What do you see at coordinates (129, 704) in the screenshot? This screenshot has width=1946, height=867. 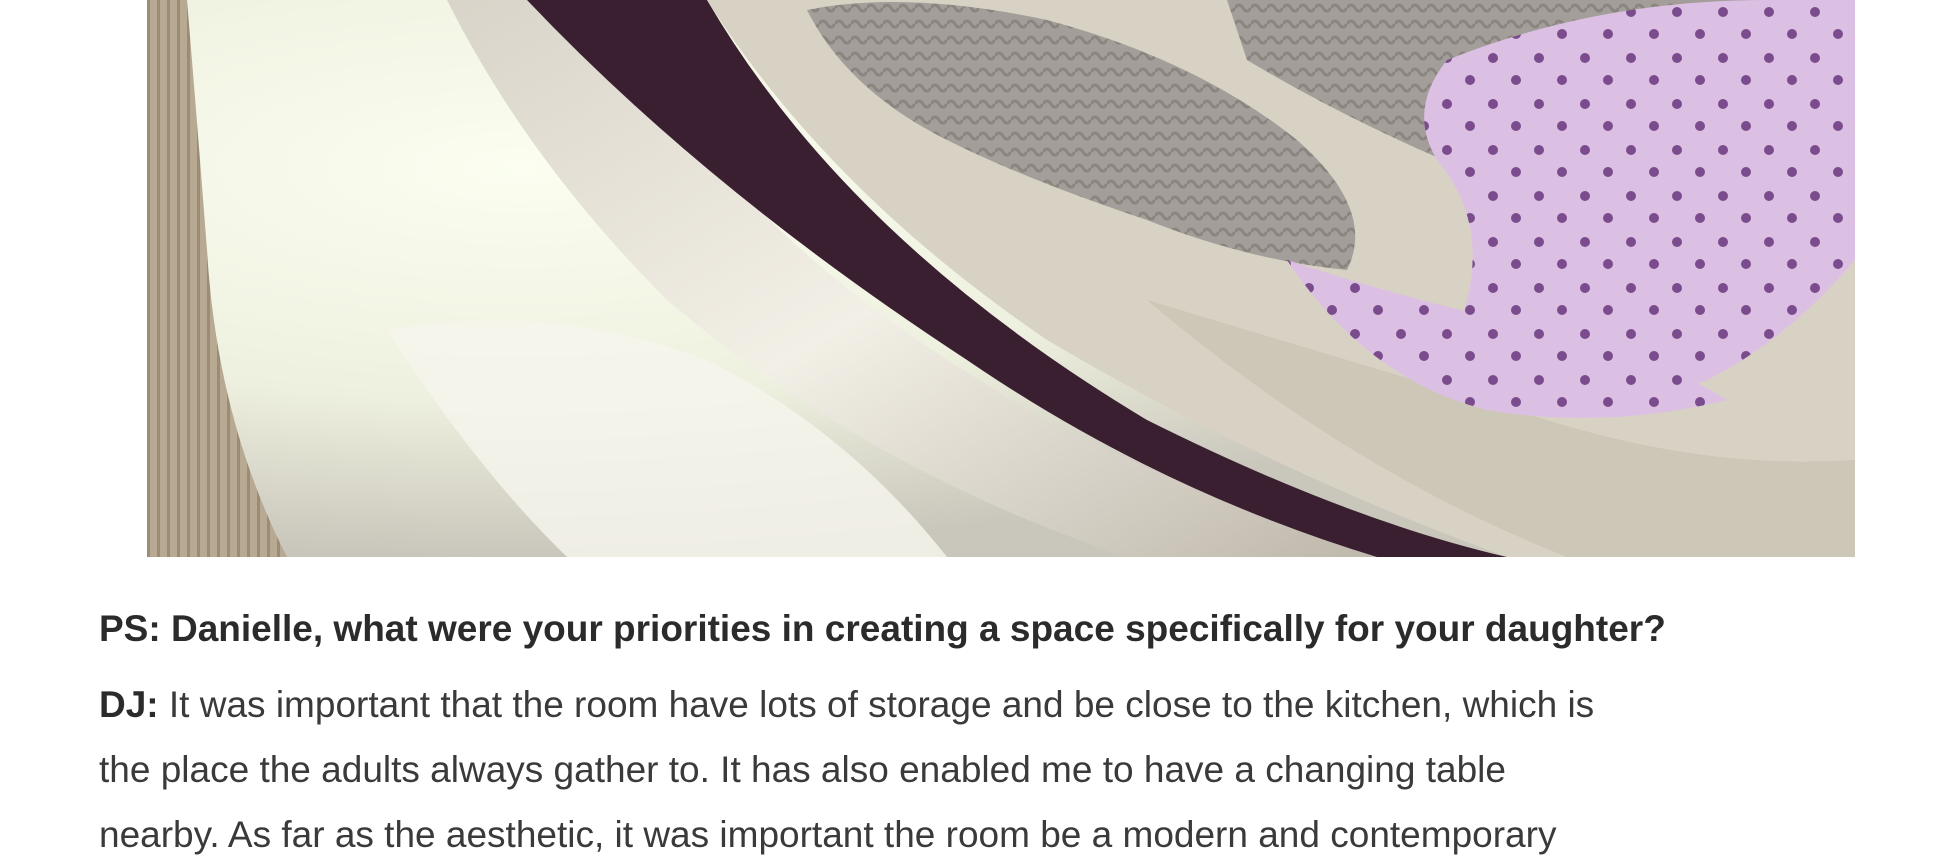 I see `answer-speaker: DJ:` at bounding box center [129, 704].